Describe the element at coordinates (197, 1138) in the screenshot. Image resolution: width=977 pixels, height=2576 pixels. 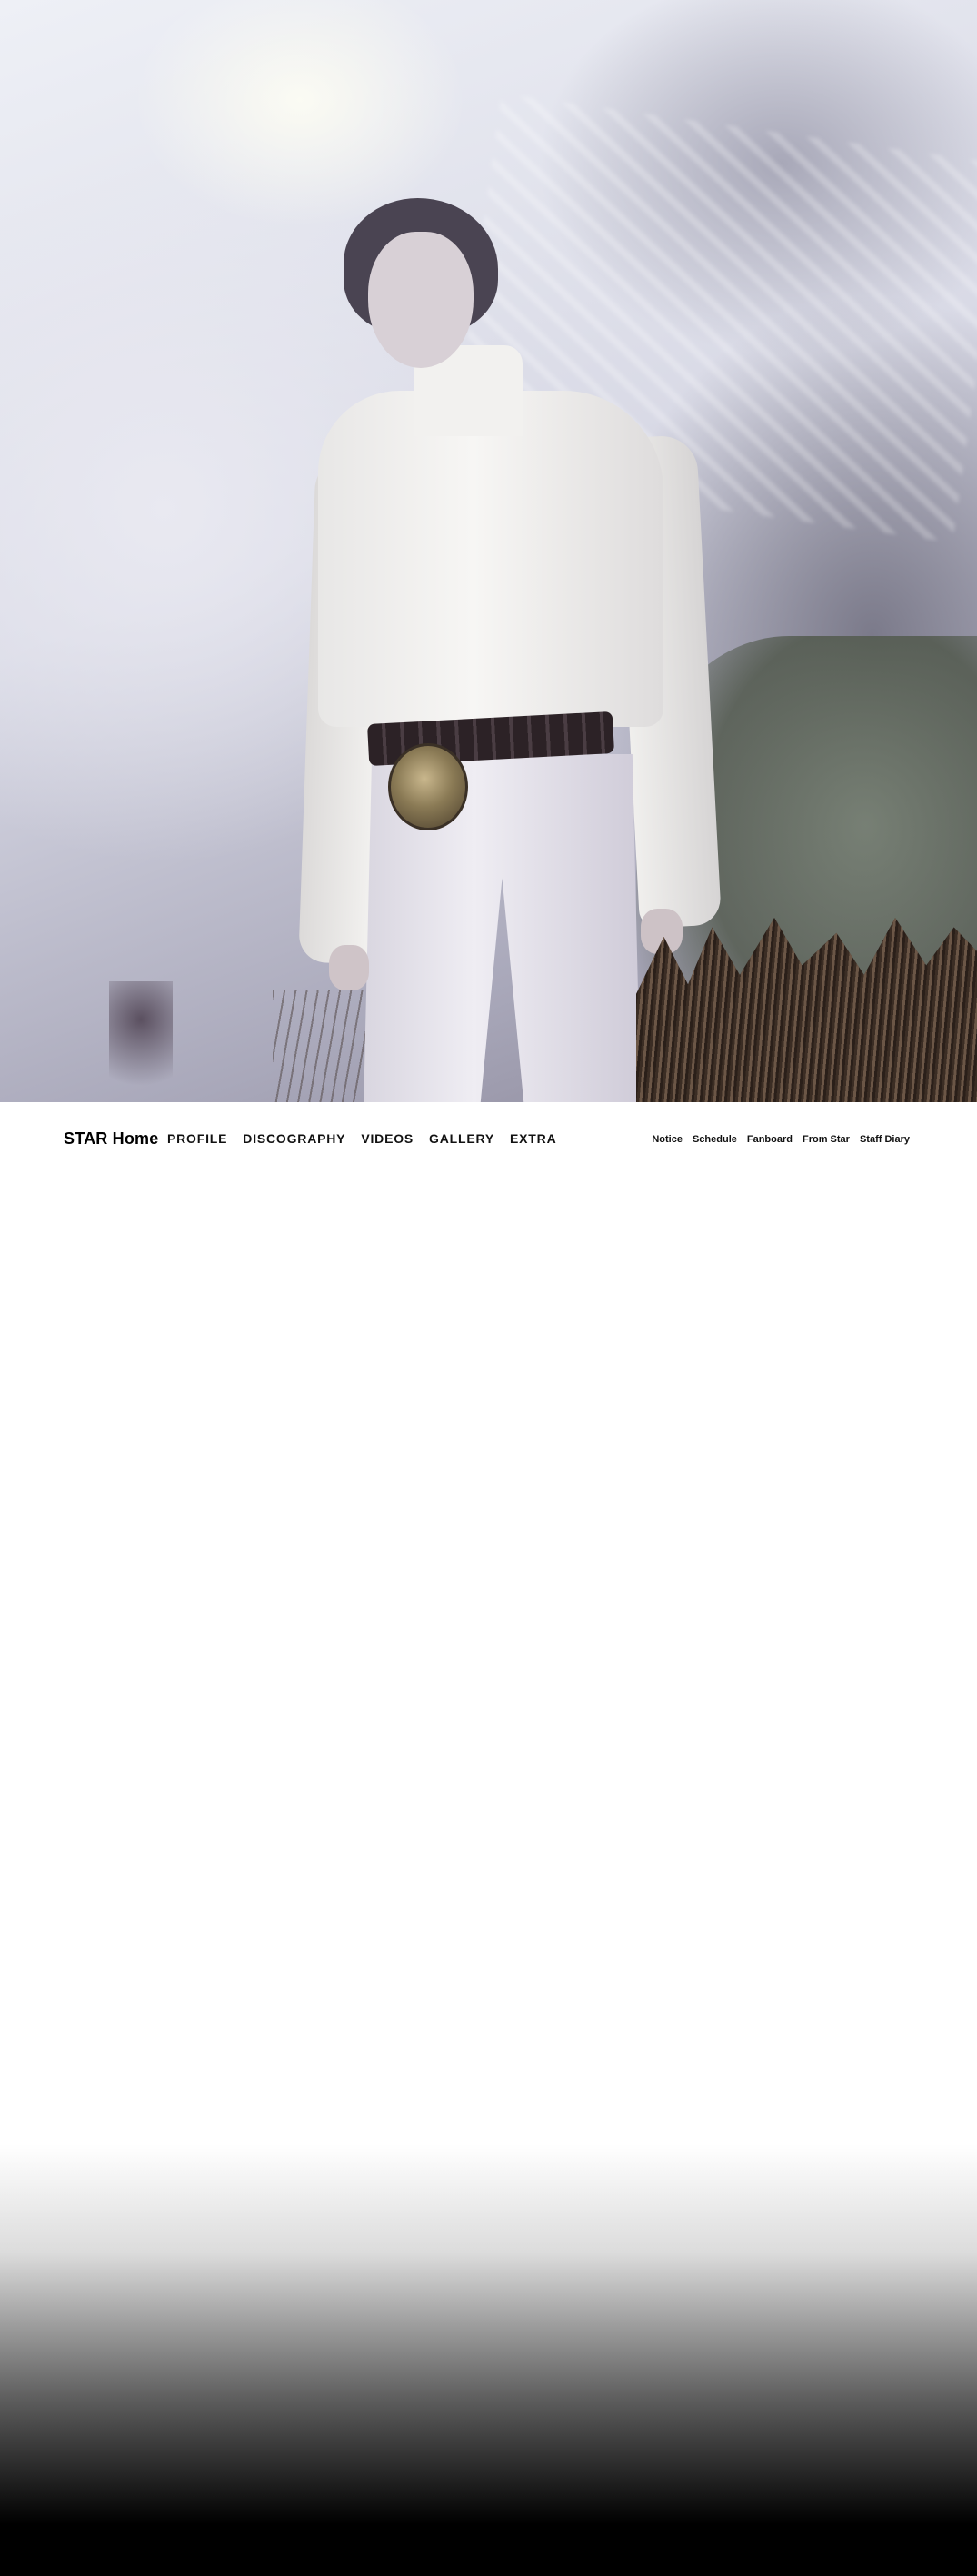
I see `nav-profile-link: PROFILE` at that location.